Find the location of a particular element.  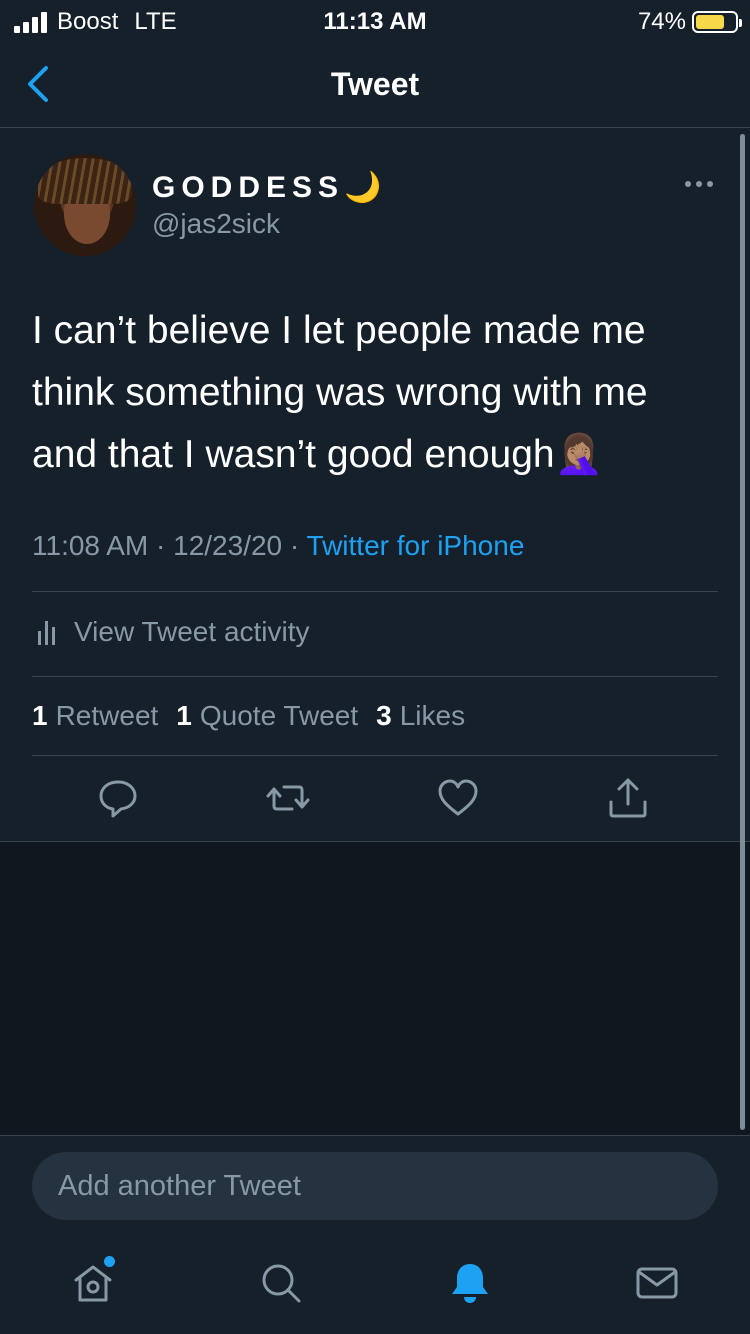

quote-tweets-stat: 1 Quote Tweet is located at coordinates (267, 716).